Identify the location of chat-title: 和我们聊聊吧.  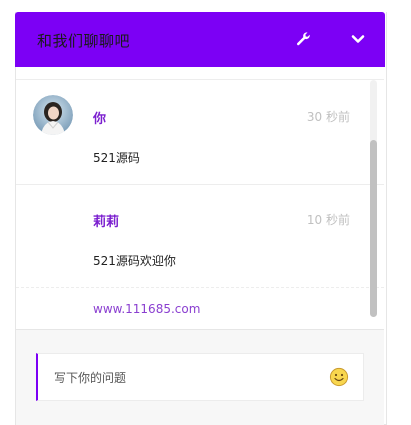
(84, 41).